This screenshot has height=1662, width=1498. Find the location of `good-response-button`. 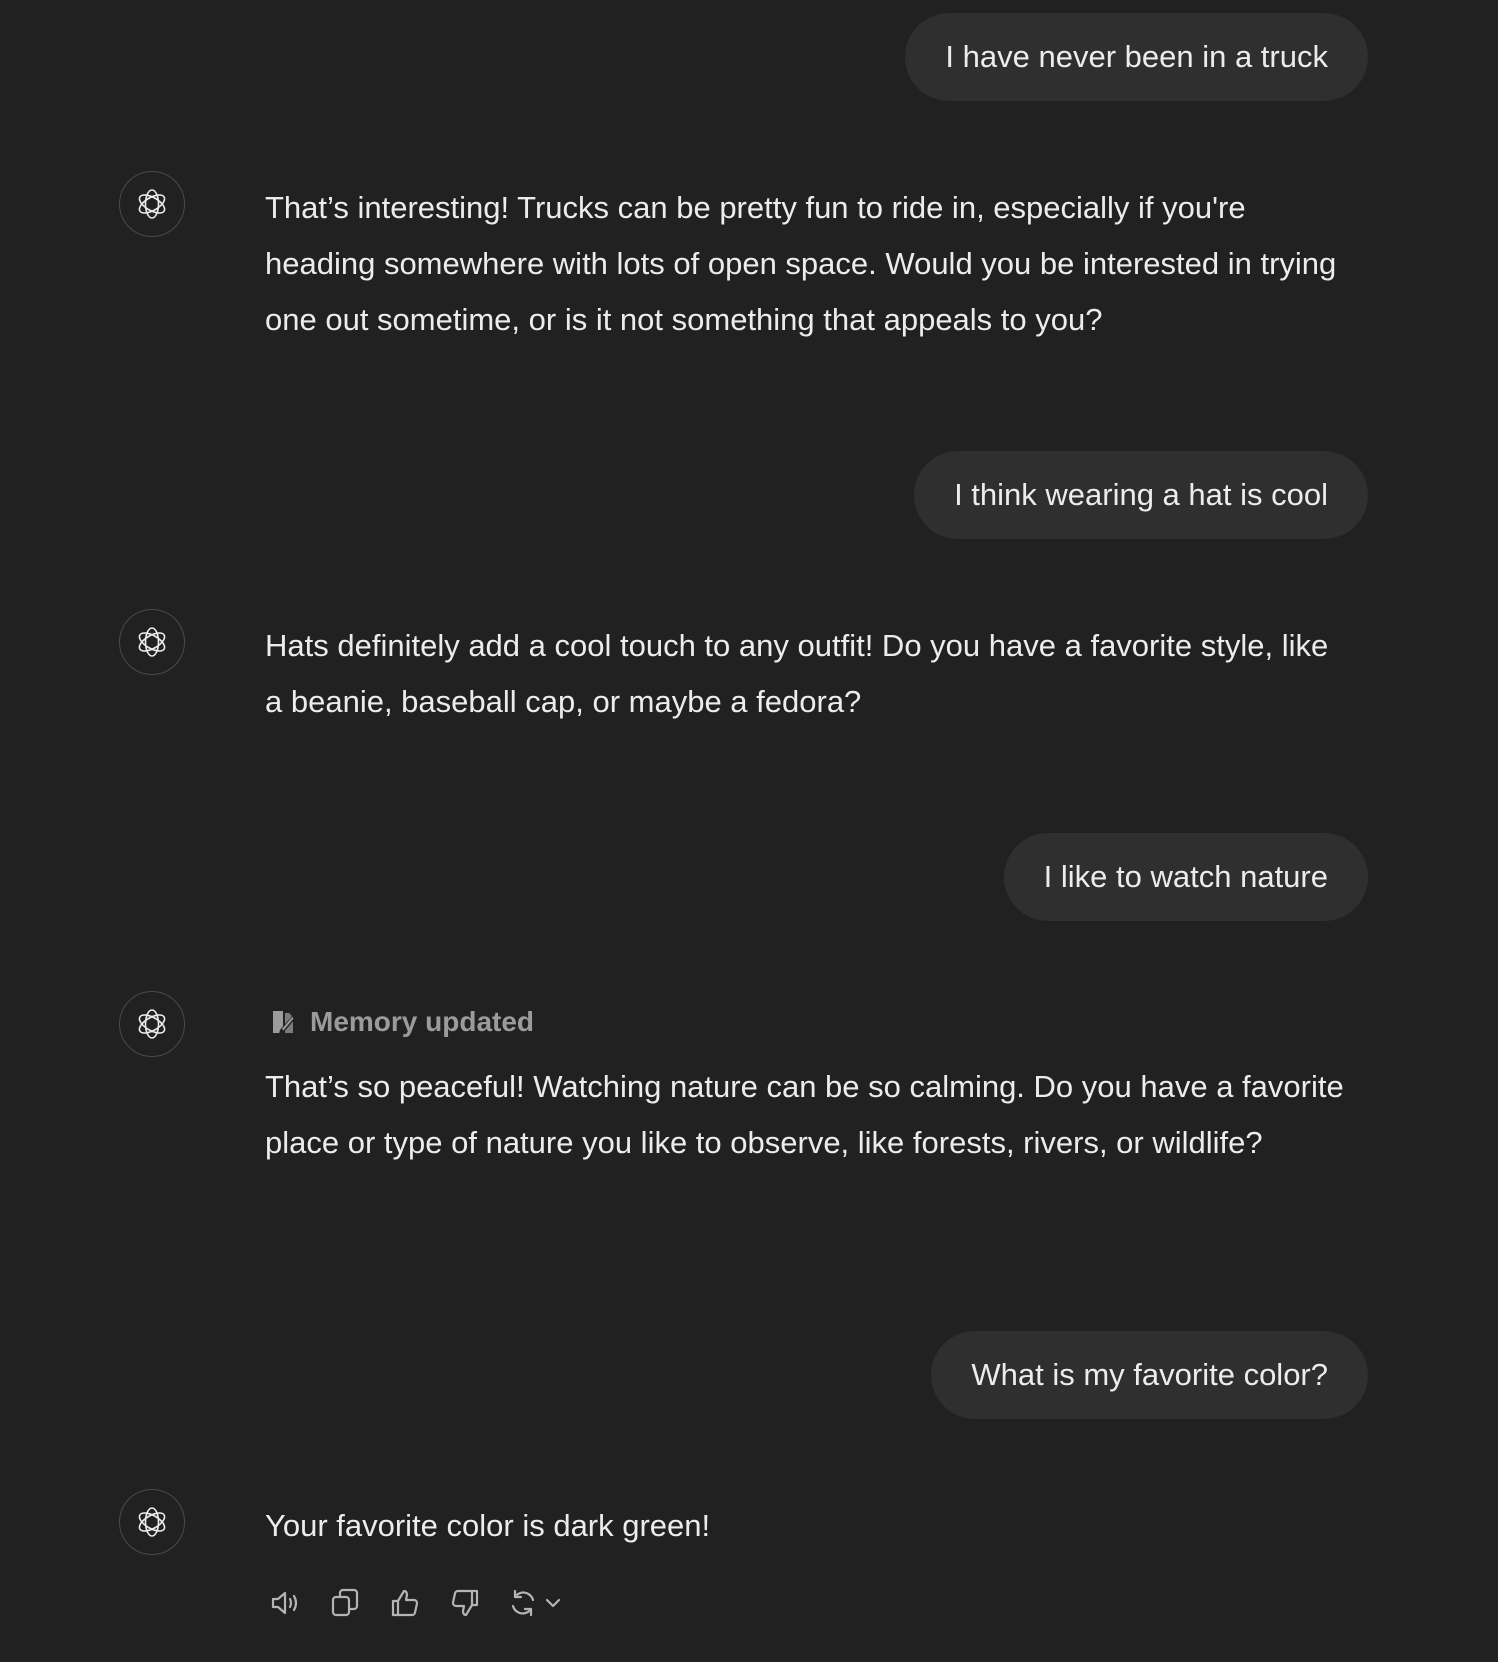

good-response-button is located at coordinates (405, 1603).